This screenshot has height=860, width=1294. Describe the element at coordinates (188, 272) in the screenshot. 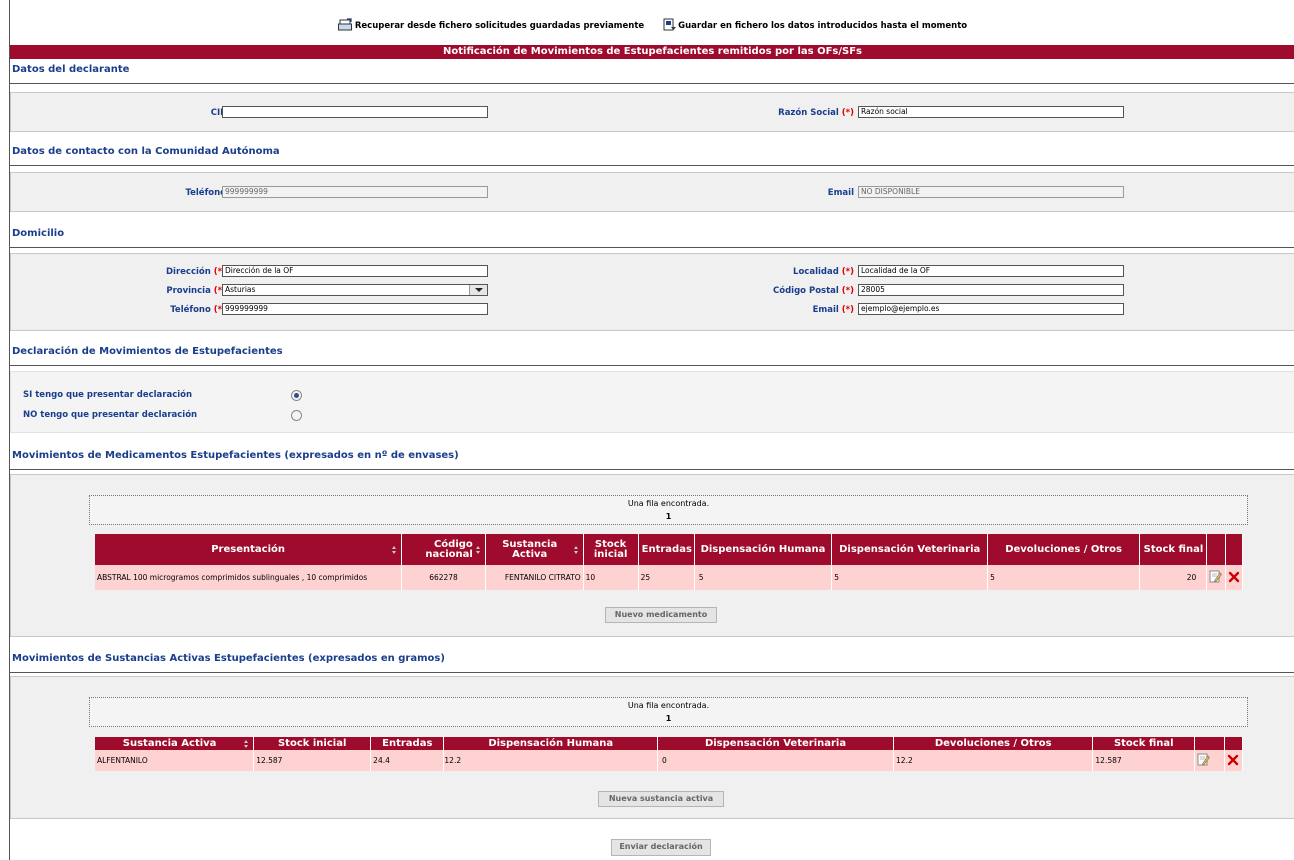

I see `direccion-label-text: Dirección` at that location.